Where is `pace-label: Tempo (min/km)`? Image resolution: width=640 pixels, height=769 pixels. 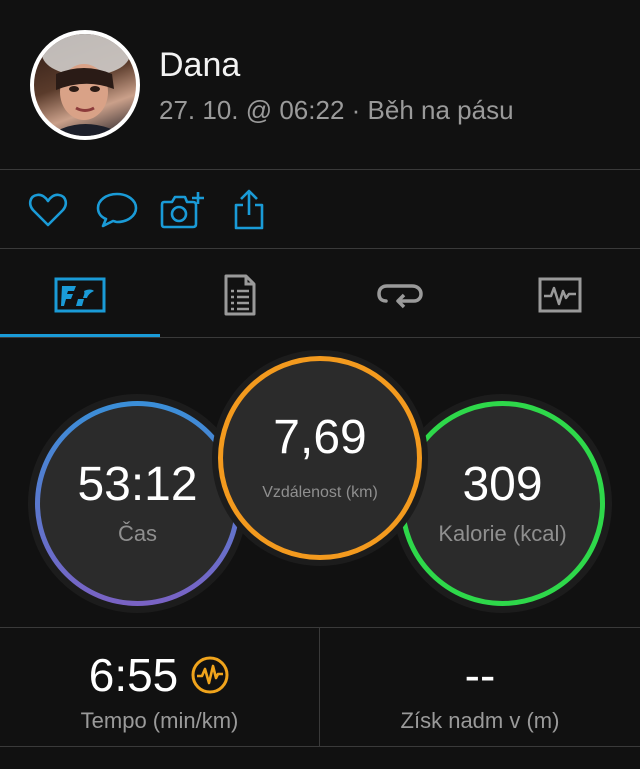
pace-label: Tempo (min/km) is located at coordinates (159, 720).